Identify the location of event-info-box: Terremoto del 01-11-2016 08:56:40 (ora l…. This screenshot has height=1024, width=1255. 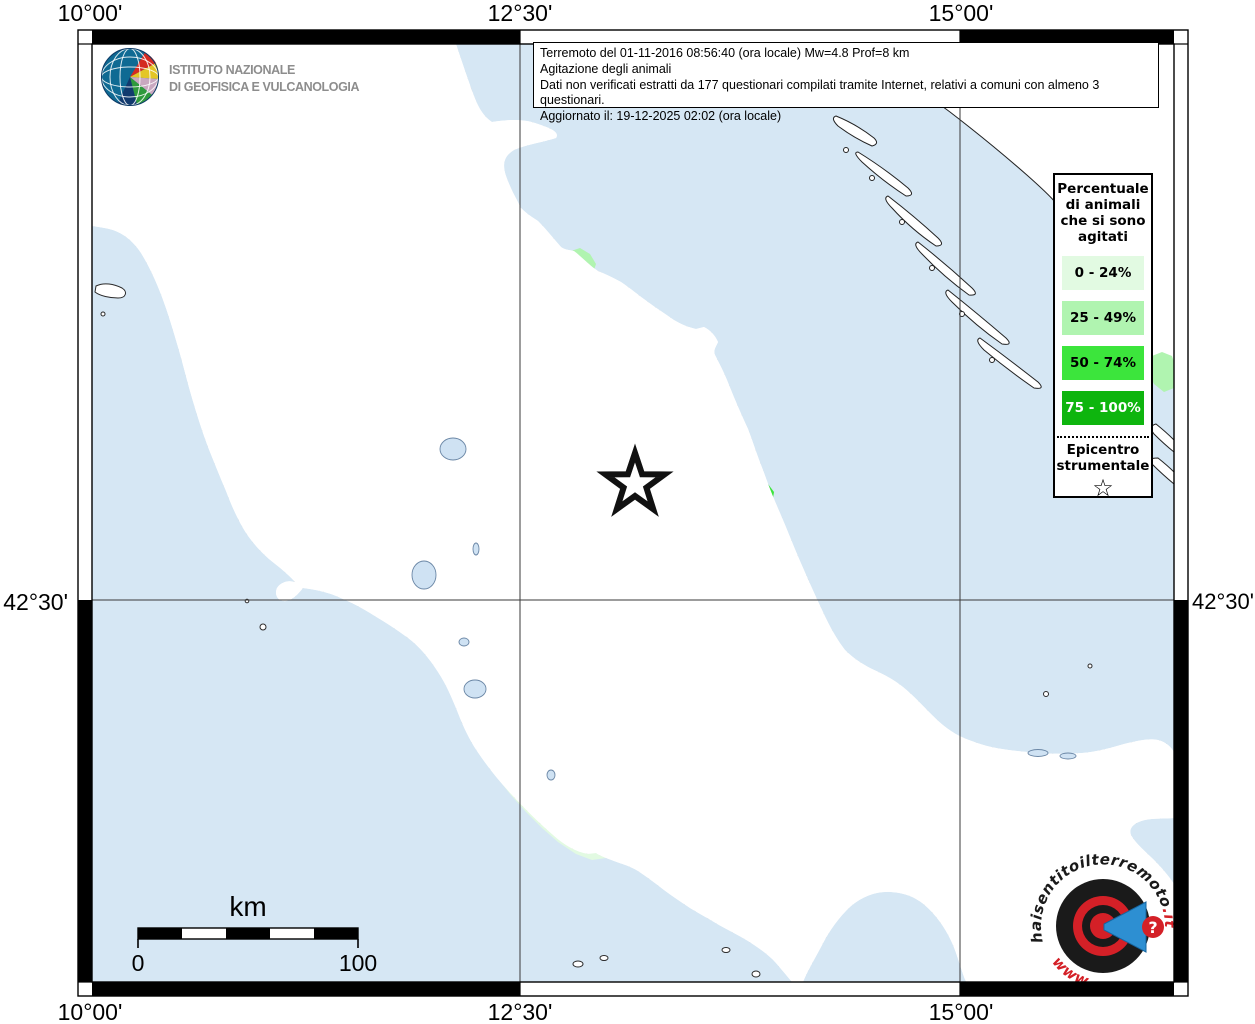
(846, 82).